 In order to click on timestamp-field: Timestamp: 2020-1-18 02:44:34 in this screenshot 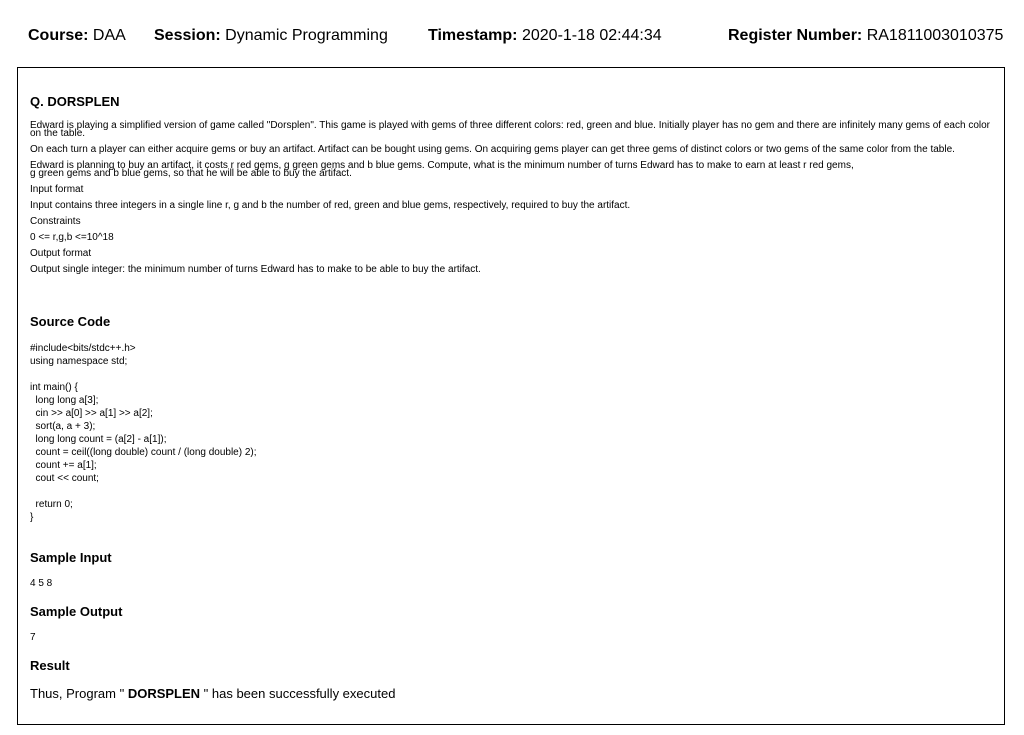, I will do `click(545, 36)`.